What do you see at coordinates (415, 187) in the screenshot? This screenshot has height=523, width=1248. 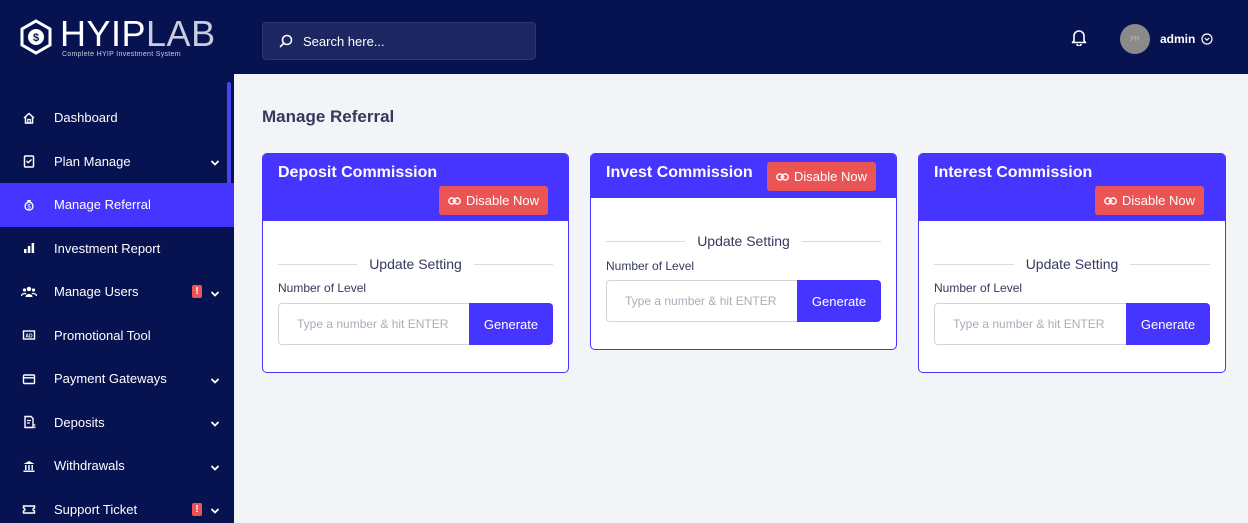 I see `card-header: Deposit Commission Disable Now` at bounding box center [415, 187].